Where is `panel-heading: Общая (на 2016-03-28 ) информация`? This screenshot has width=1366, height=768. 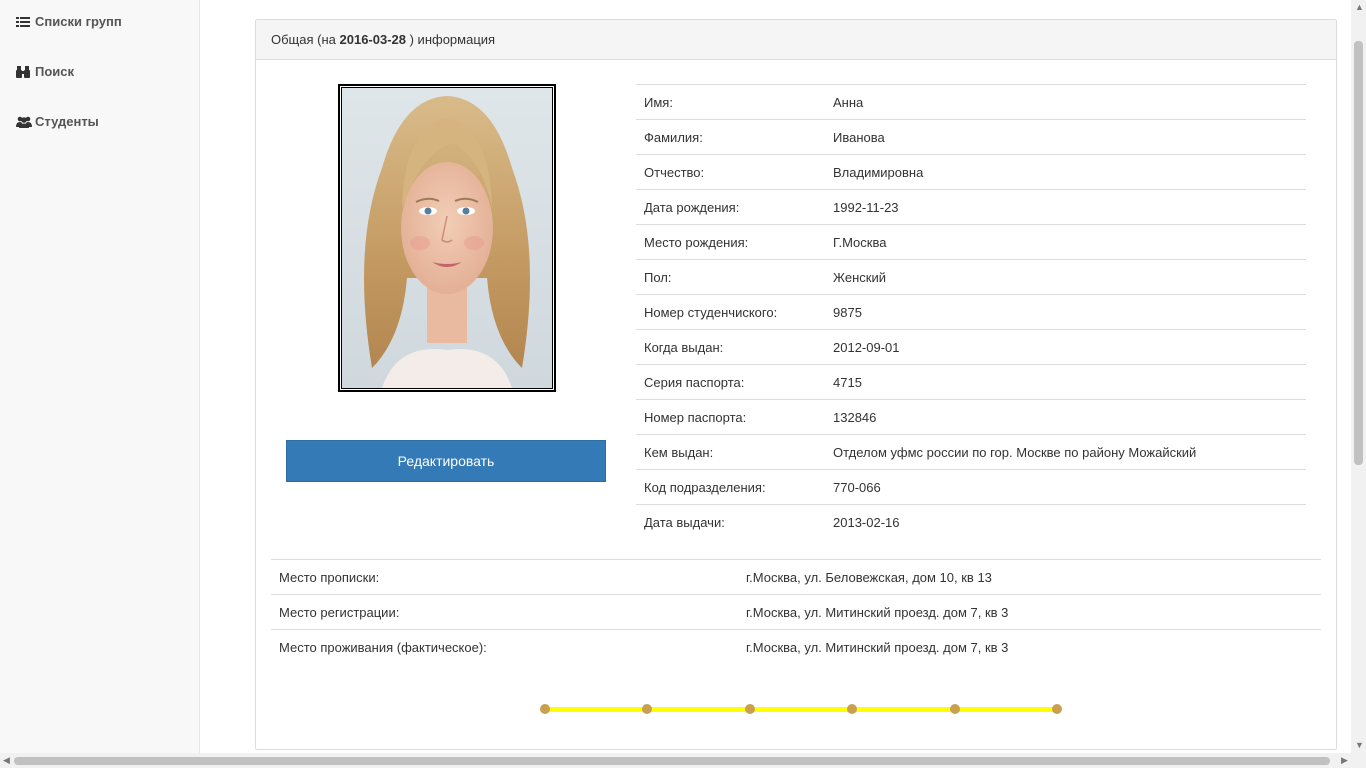
panel-heading: Общая (на 2016-03-28 ) информация is located at coordinates (796, 40).